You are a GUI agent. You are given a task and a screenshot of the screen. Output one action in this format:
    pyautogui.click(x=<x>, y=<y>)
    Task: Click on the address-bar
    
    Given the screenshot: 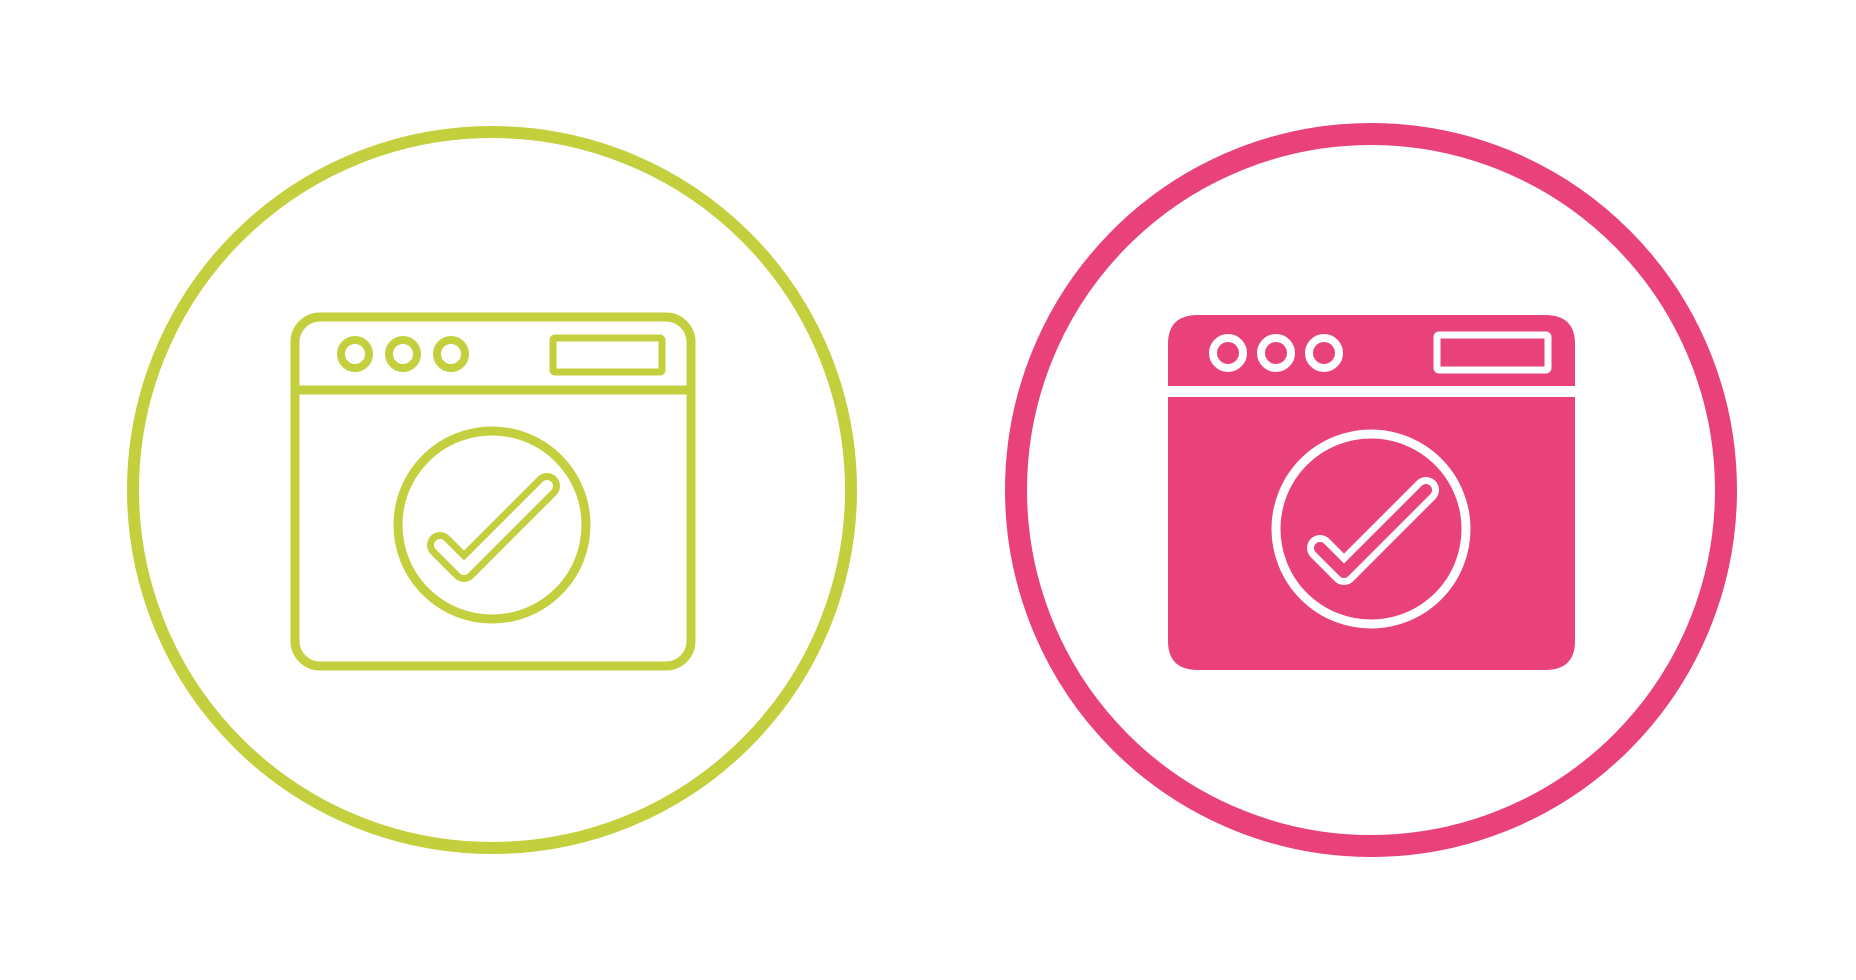 What is the action you would take?
    pyautogui.click(x=607, y=355)
    